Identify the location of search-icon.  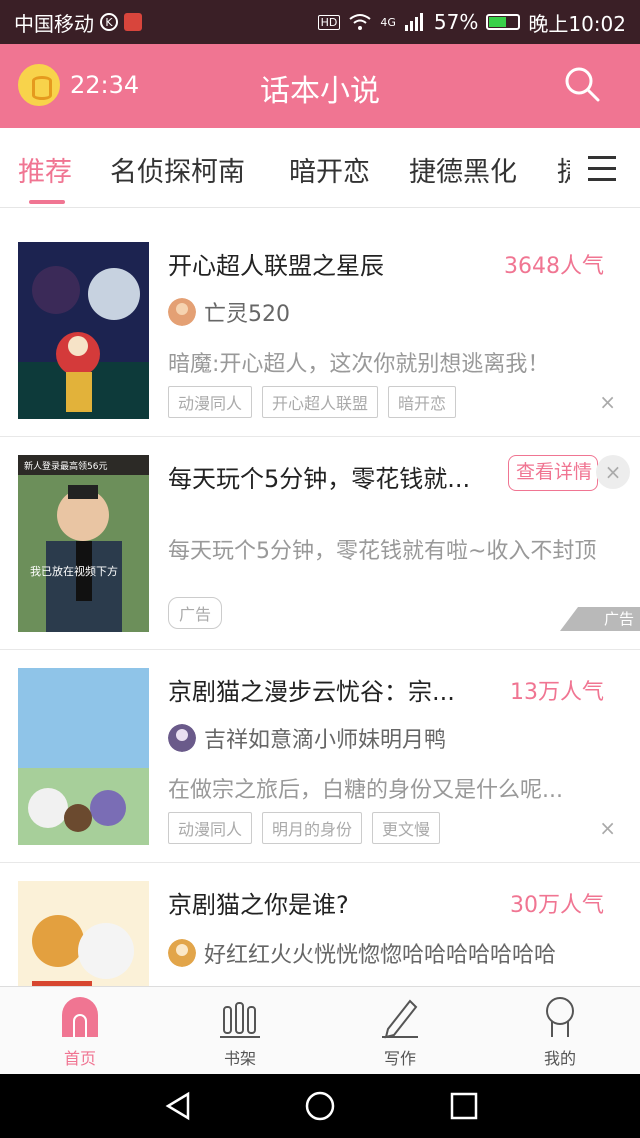
(582, 84).